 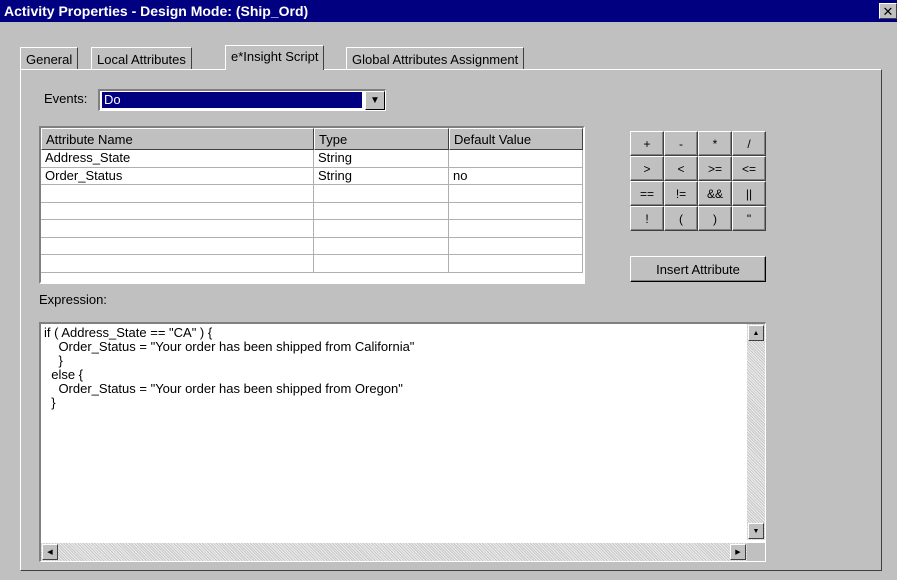 I want to click on tab-global-attributes-assignment: Global Attributes Assignment, so click(x=435, y=58).